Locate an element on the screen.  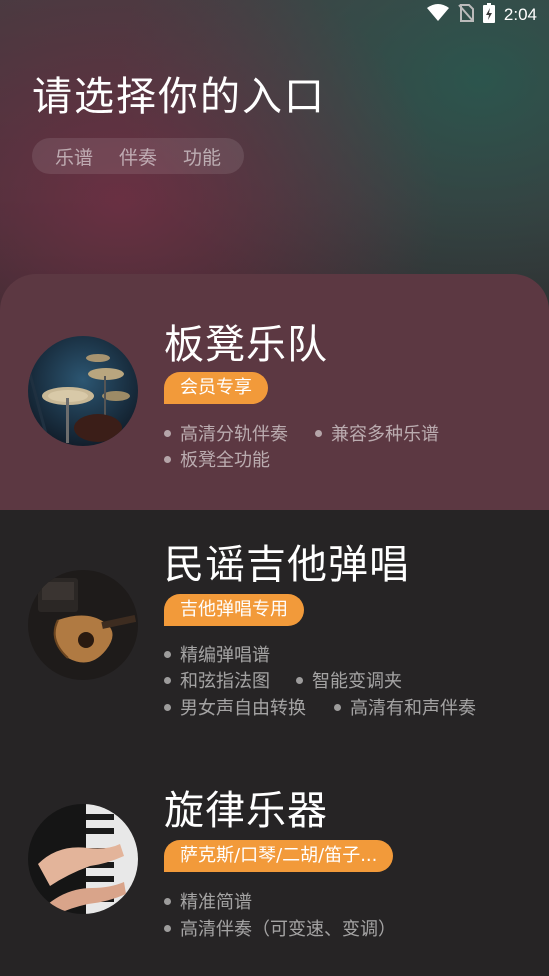
tag-guitar-only: 吉他弹唱专用 is located at coordinates (234, 610).